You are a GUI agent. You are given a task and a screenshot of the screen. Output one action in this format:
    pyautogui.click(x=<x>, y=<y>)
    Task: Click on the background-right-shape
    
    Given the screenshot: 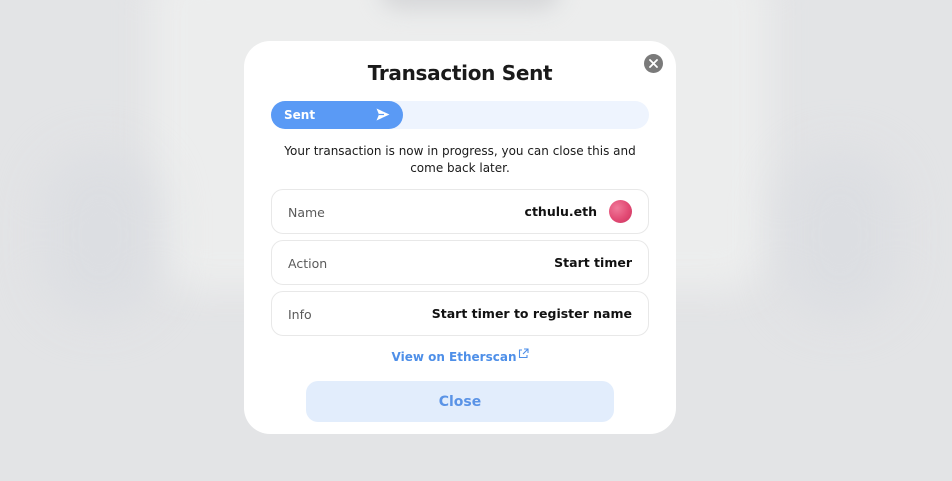 What is the action you would take?
    pyautogui.click(x=840, y=235)
    